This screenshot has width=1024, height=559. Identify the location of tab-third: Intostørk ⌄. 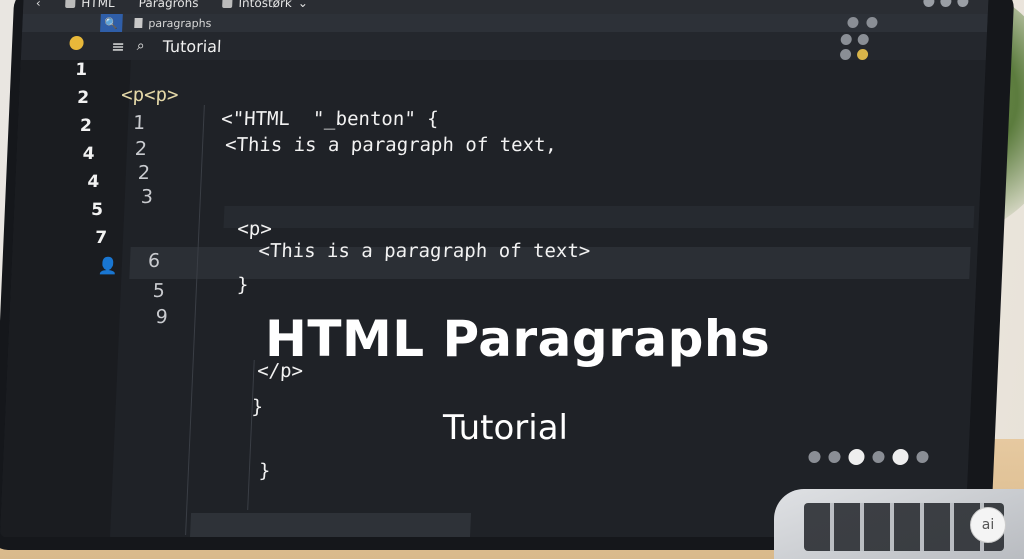
(265, 5).